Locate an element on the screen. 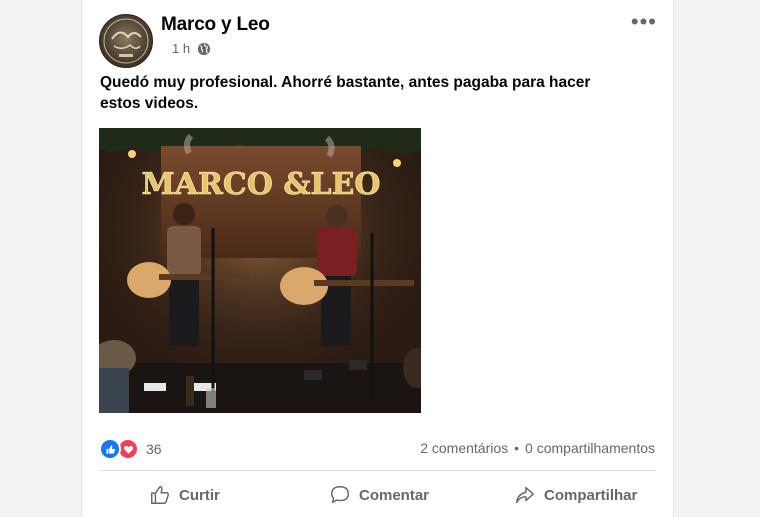 Image resolution: width=760 pixels, height=517 pixels. like-button-label: Curtir is located at coordinates (199, 495).